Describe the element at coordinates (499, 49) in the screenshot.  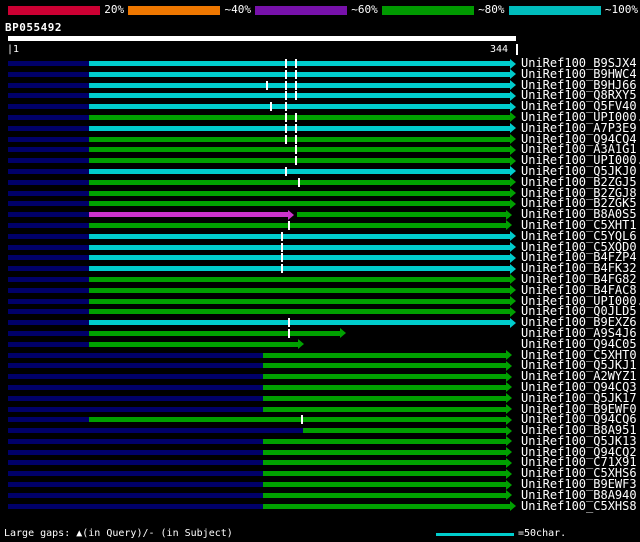
I see `ruler-end-label: 344` at that location.